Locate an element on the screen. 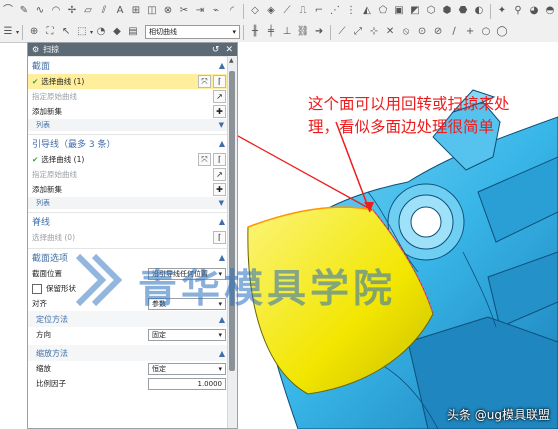 Image resolution: width=558 pixels, height=429 pixels. annotation-text: 这个面可以用回转或扫掠来处理，看似多面边处理很简单 is located at coordinates (409, 115).